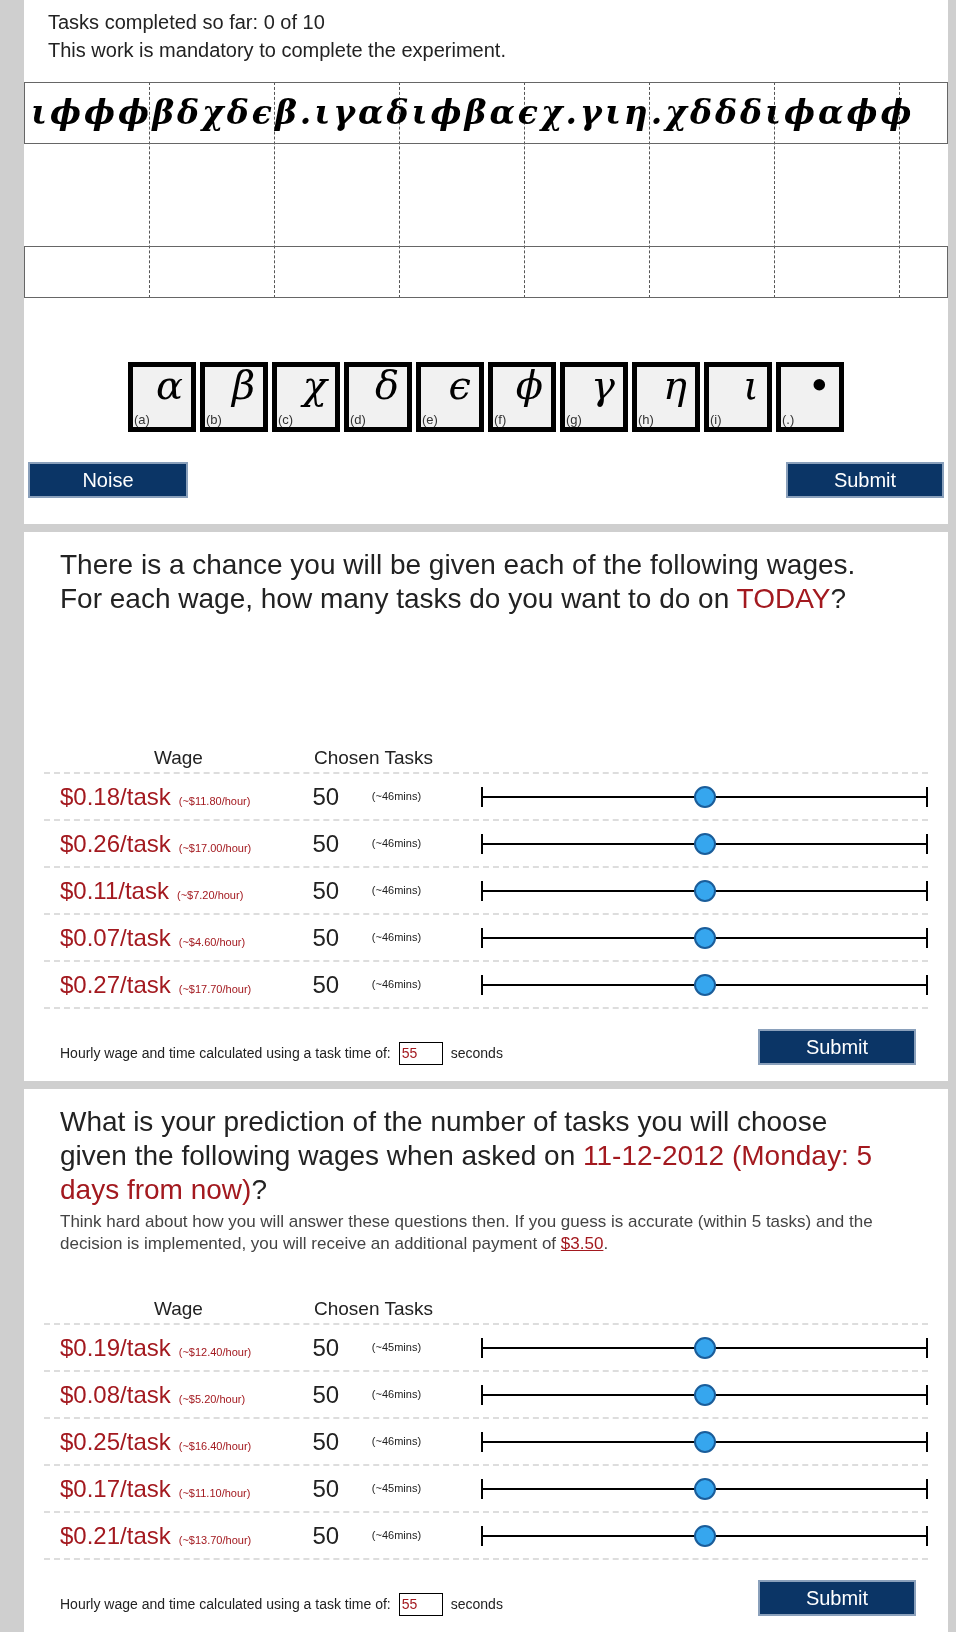 The width and height of the screenshot is (956, 1632). I want to click on hourly-rate: (~$11.10/hour), so click(214, 1493).